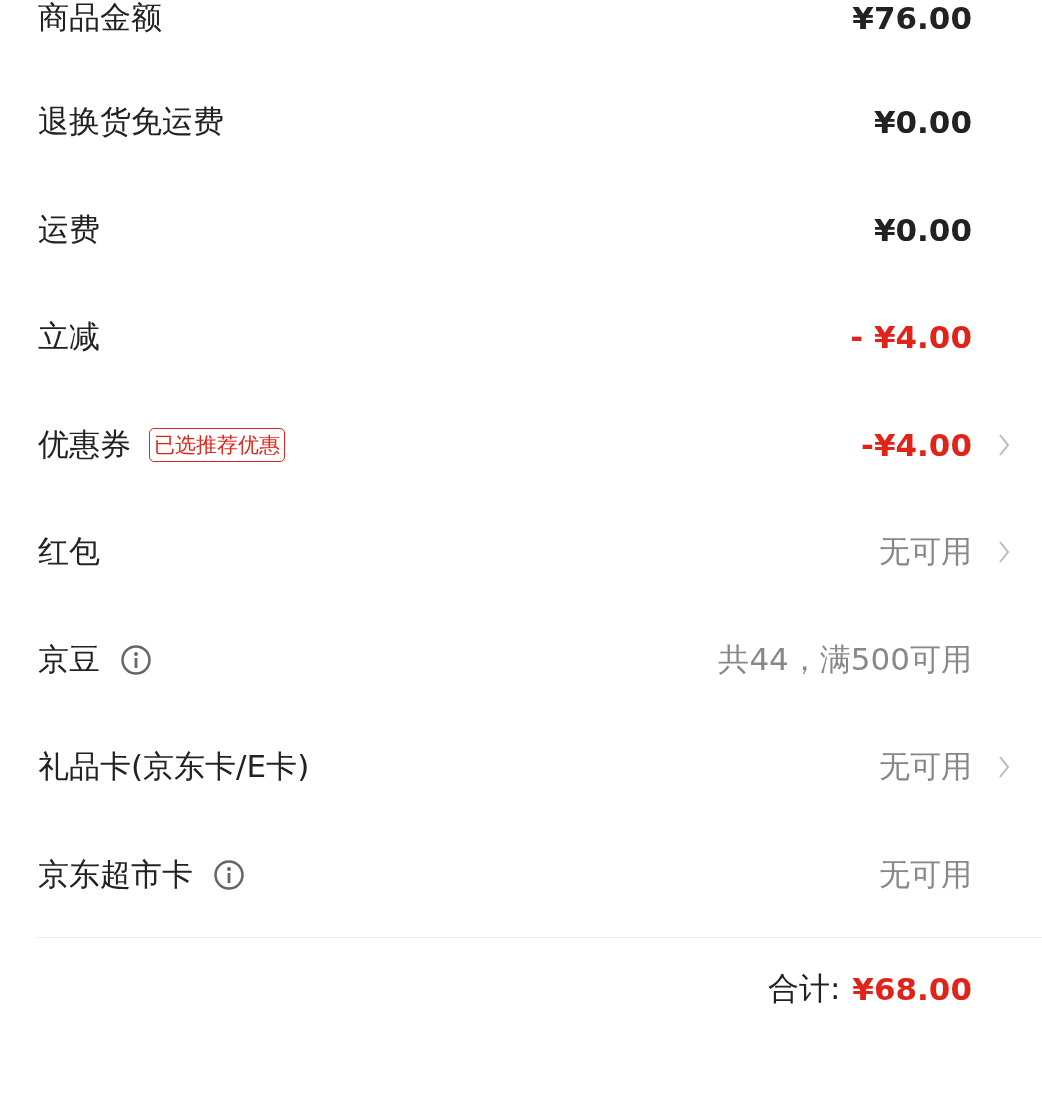 Image resolution: width=1042 pixels, height=1101 pixels. I want to click on row-label: 京东超市卡, so click(115, 874).